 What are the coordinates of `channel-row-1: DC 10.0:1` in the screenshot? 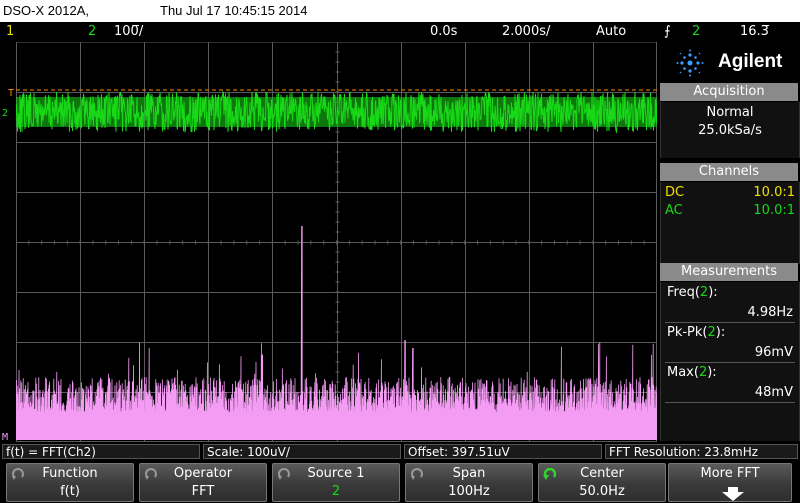 It's located at (730, 193).